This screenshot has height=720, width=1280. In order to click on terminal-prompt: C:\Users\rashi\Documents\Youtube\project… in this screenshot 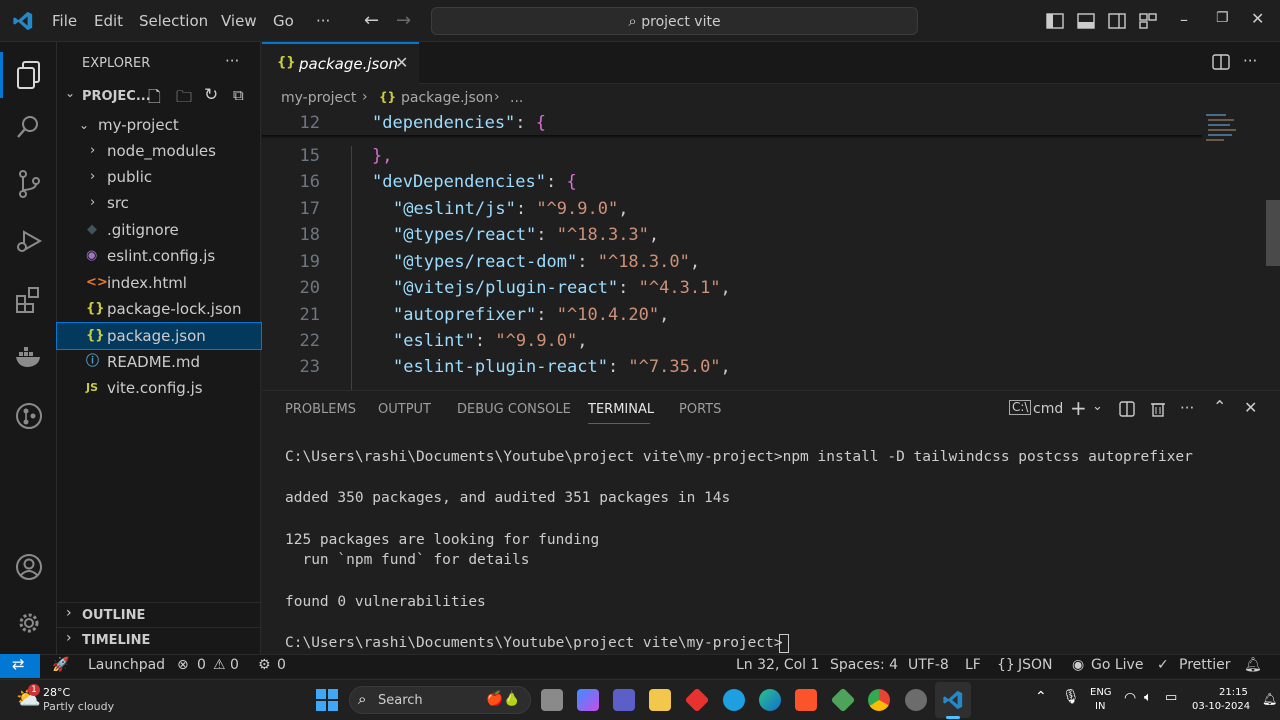, I will do `click(534, 643)`.